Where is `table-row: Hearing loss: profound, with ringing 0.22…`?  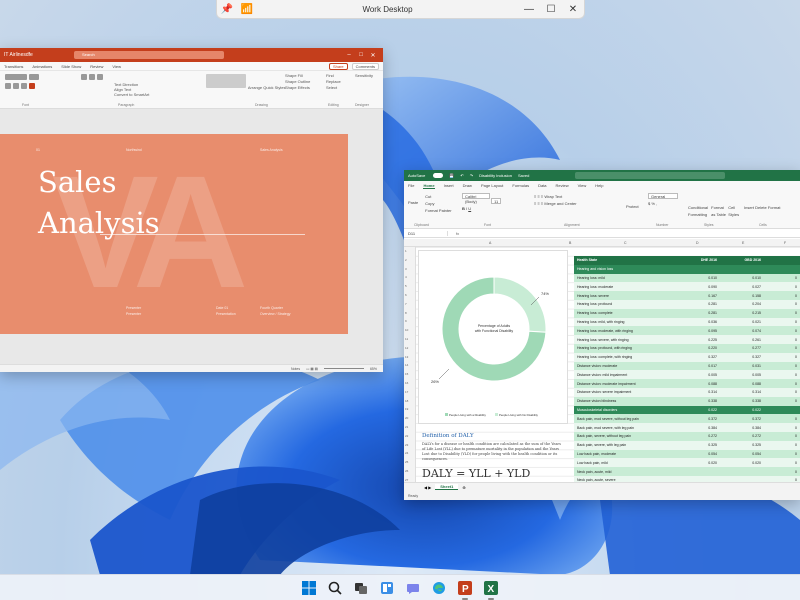
table-row: Hearing loss: profound, with ringing 0.22… is located at coordinates (687, 348).